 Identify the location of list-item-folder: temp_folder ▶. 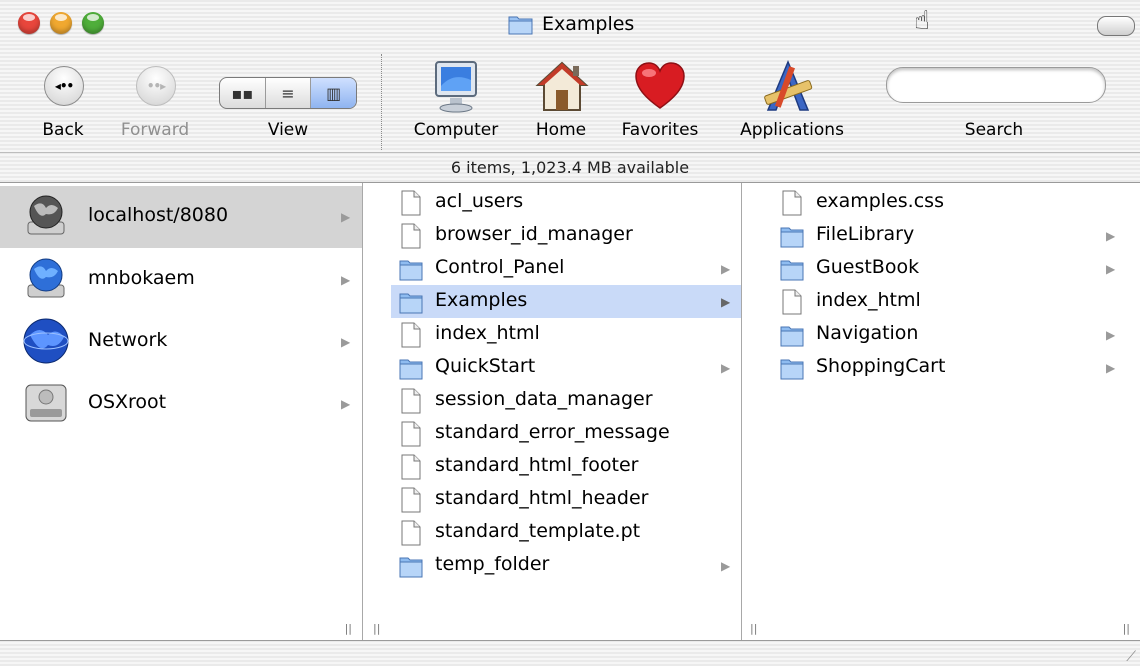
(566, 565).